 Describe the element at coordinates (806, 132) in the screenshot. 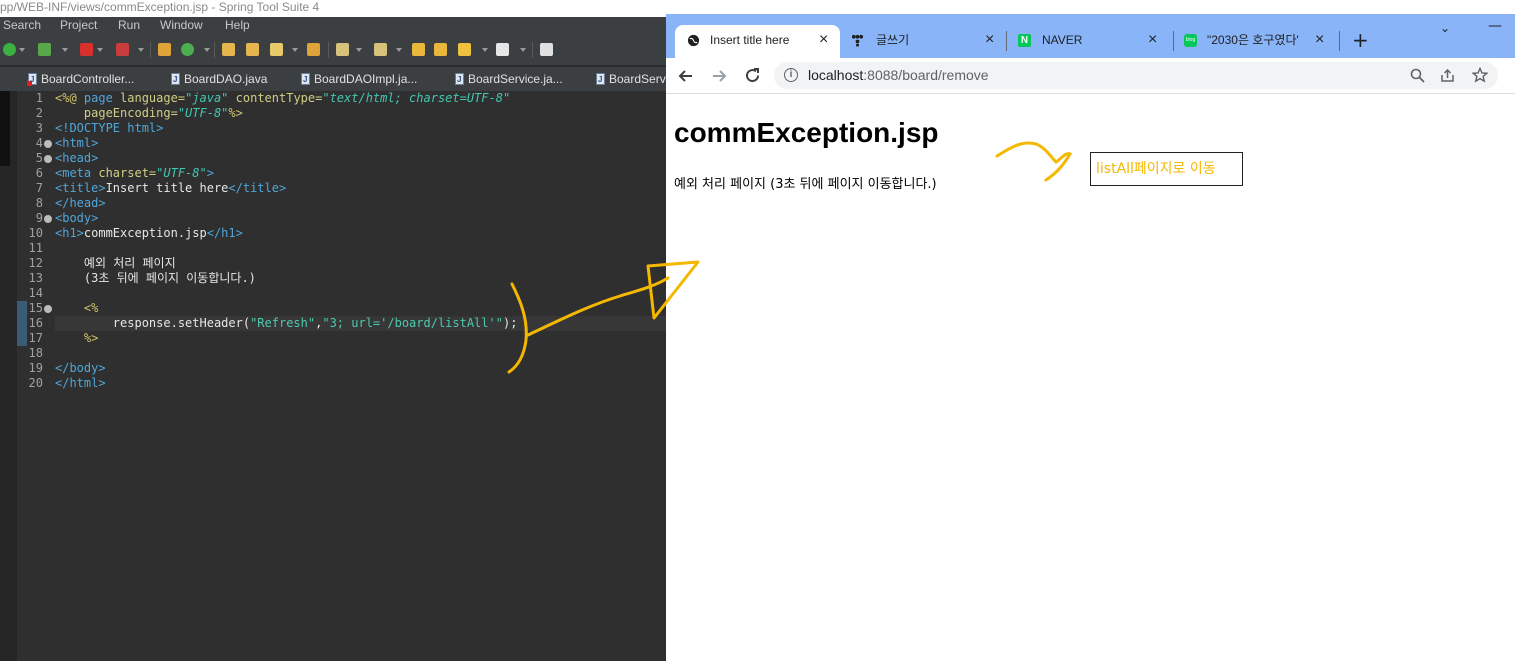

I see `page-title: commException.jsp` at that location.